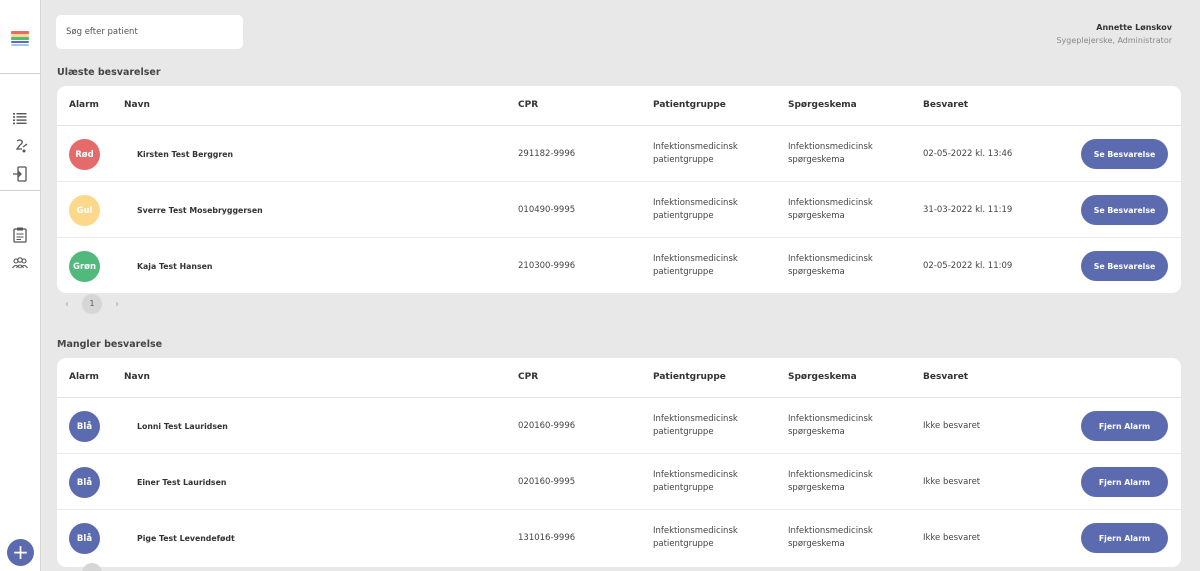  Describe the element at coordinates (1114, 40) in the screenshot. I see `user-role: Sygeplejerske, Administrator` at that location.